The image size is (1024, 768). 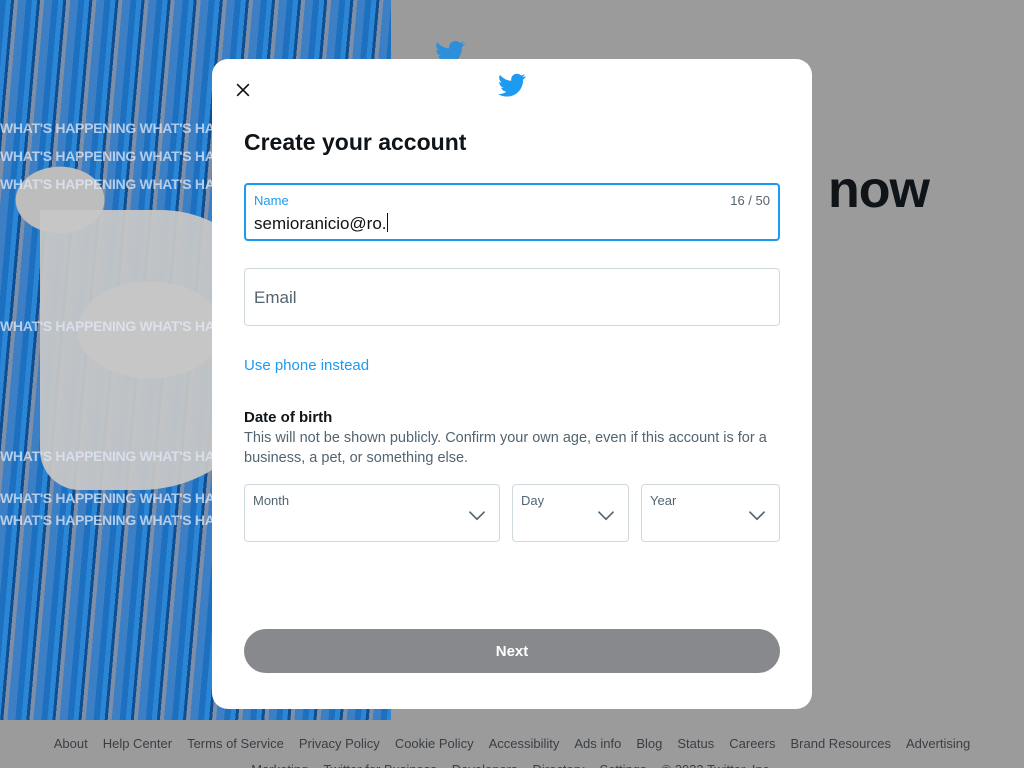 What do you see at coordinates (279, 761) in the screenshot?
I see `footer-link: Marketing` at bounding box center [279, 761].